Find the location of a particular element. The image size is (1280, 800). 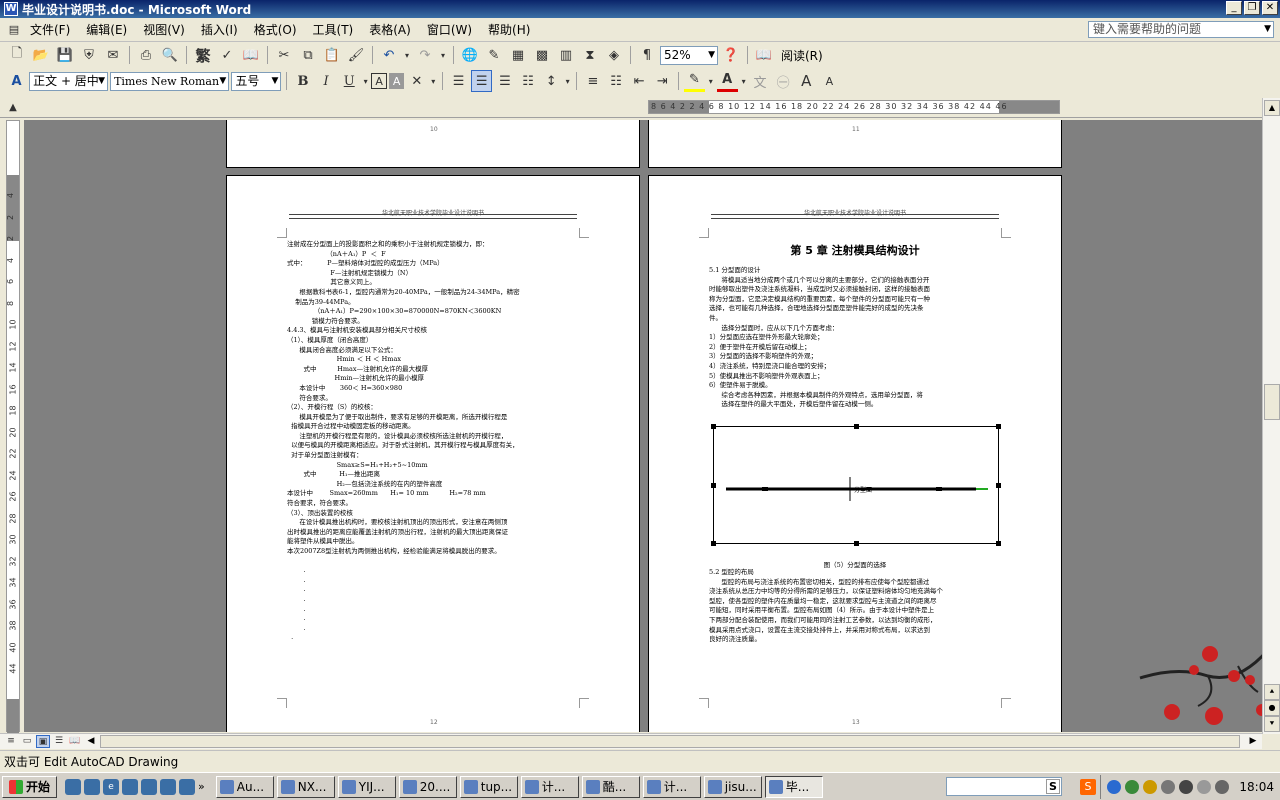

word-app-icon: W is located at coordinates (11, 9).